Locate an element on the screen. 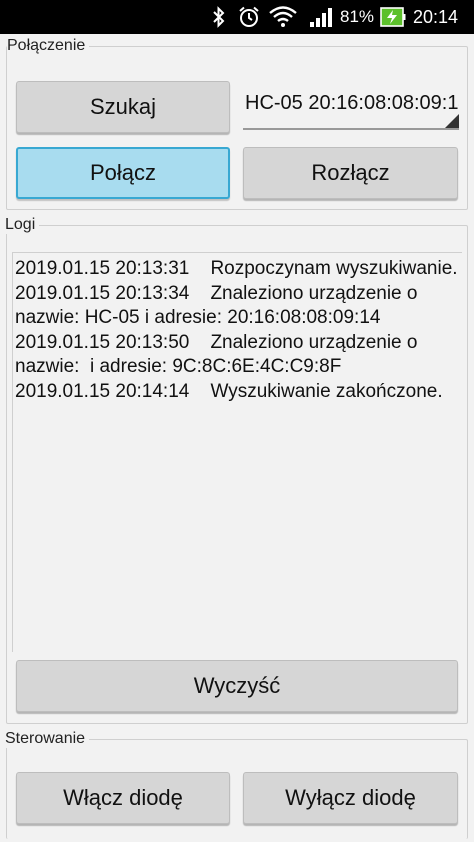 The image size is (474, 842). clock: 20:14 is located at coordinates (436, 16).